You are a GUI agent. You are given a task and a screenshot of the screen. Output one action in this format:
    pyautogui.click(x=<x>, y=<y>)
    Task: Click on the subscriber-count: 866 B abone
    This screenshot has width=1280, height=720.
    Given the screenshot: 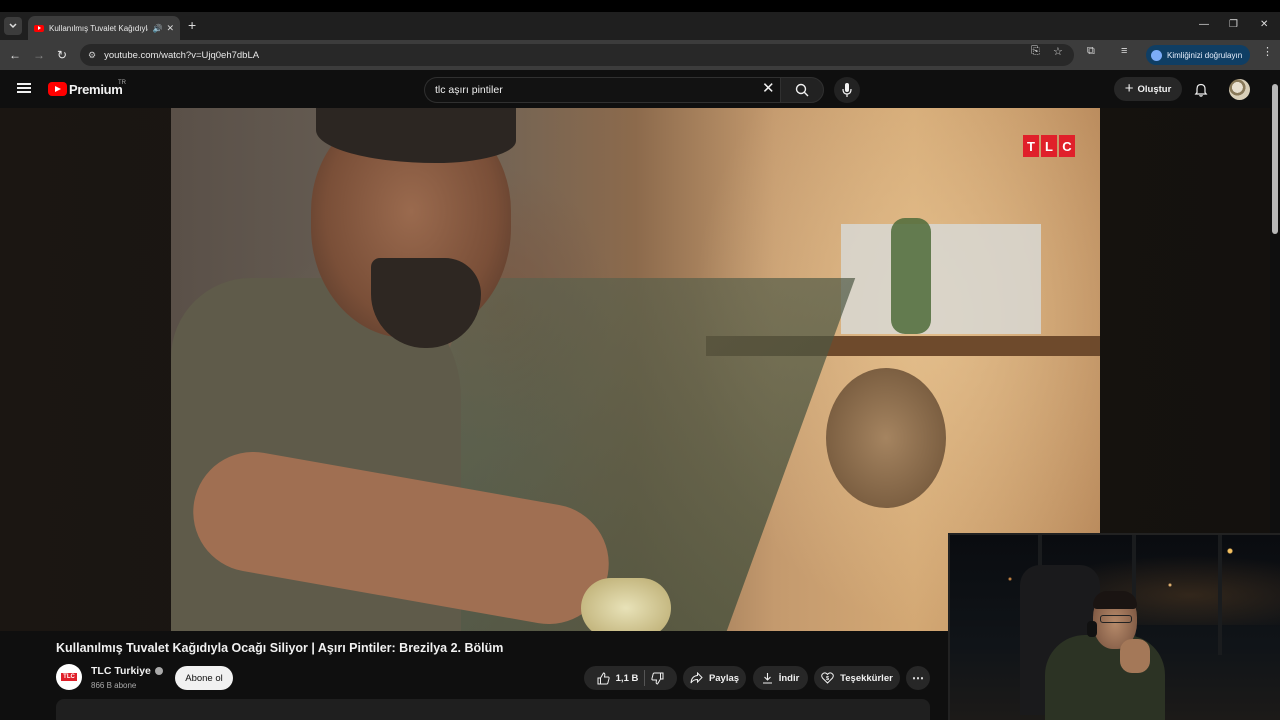 What is the action you would take?
    pyautogui.click(x=114, y=685)
    